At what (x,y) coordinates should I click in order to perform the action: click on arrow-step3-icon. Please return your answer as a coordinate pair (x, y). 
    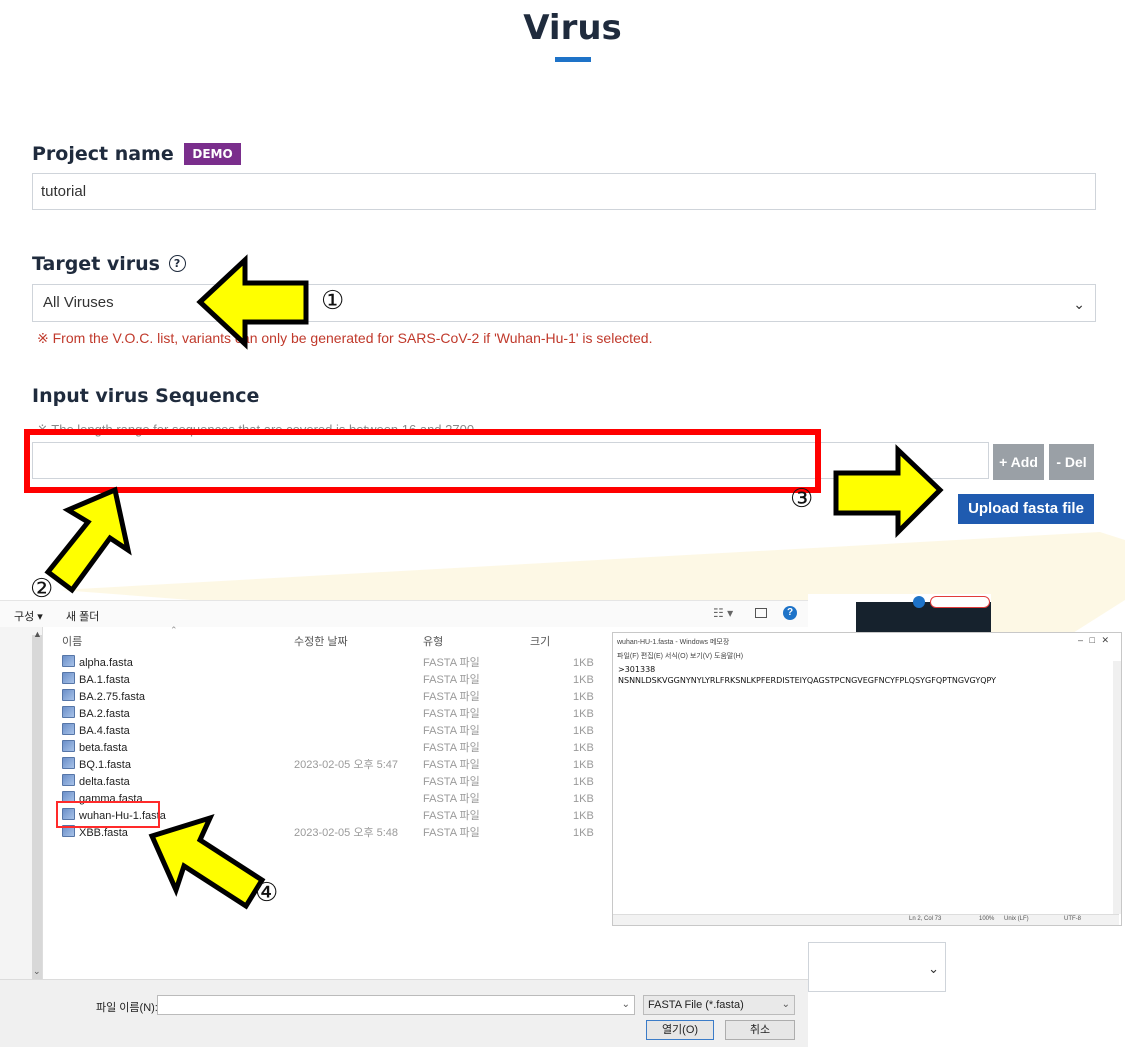
    Looking at the image, I should click on (888, 491).